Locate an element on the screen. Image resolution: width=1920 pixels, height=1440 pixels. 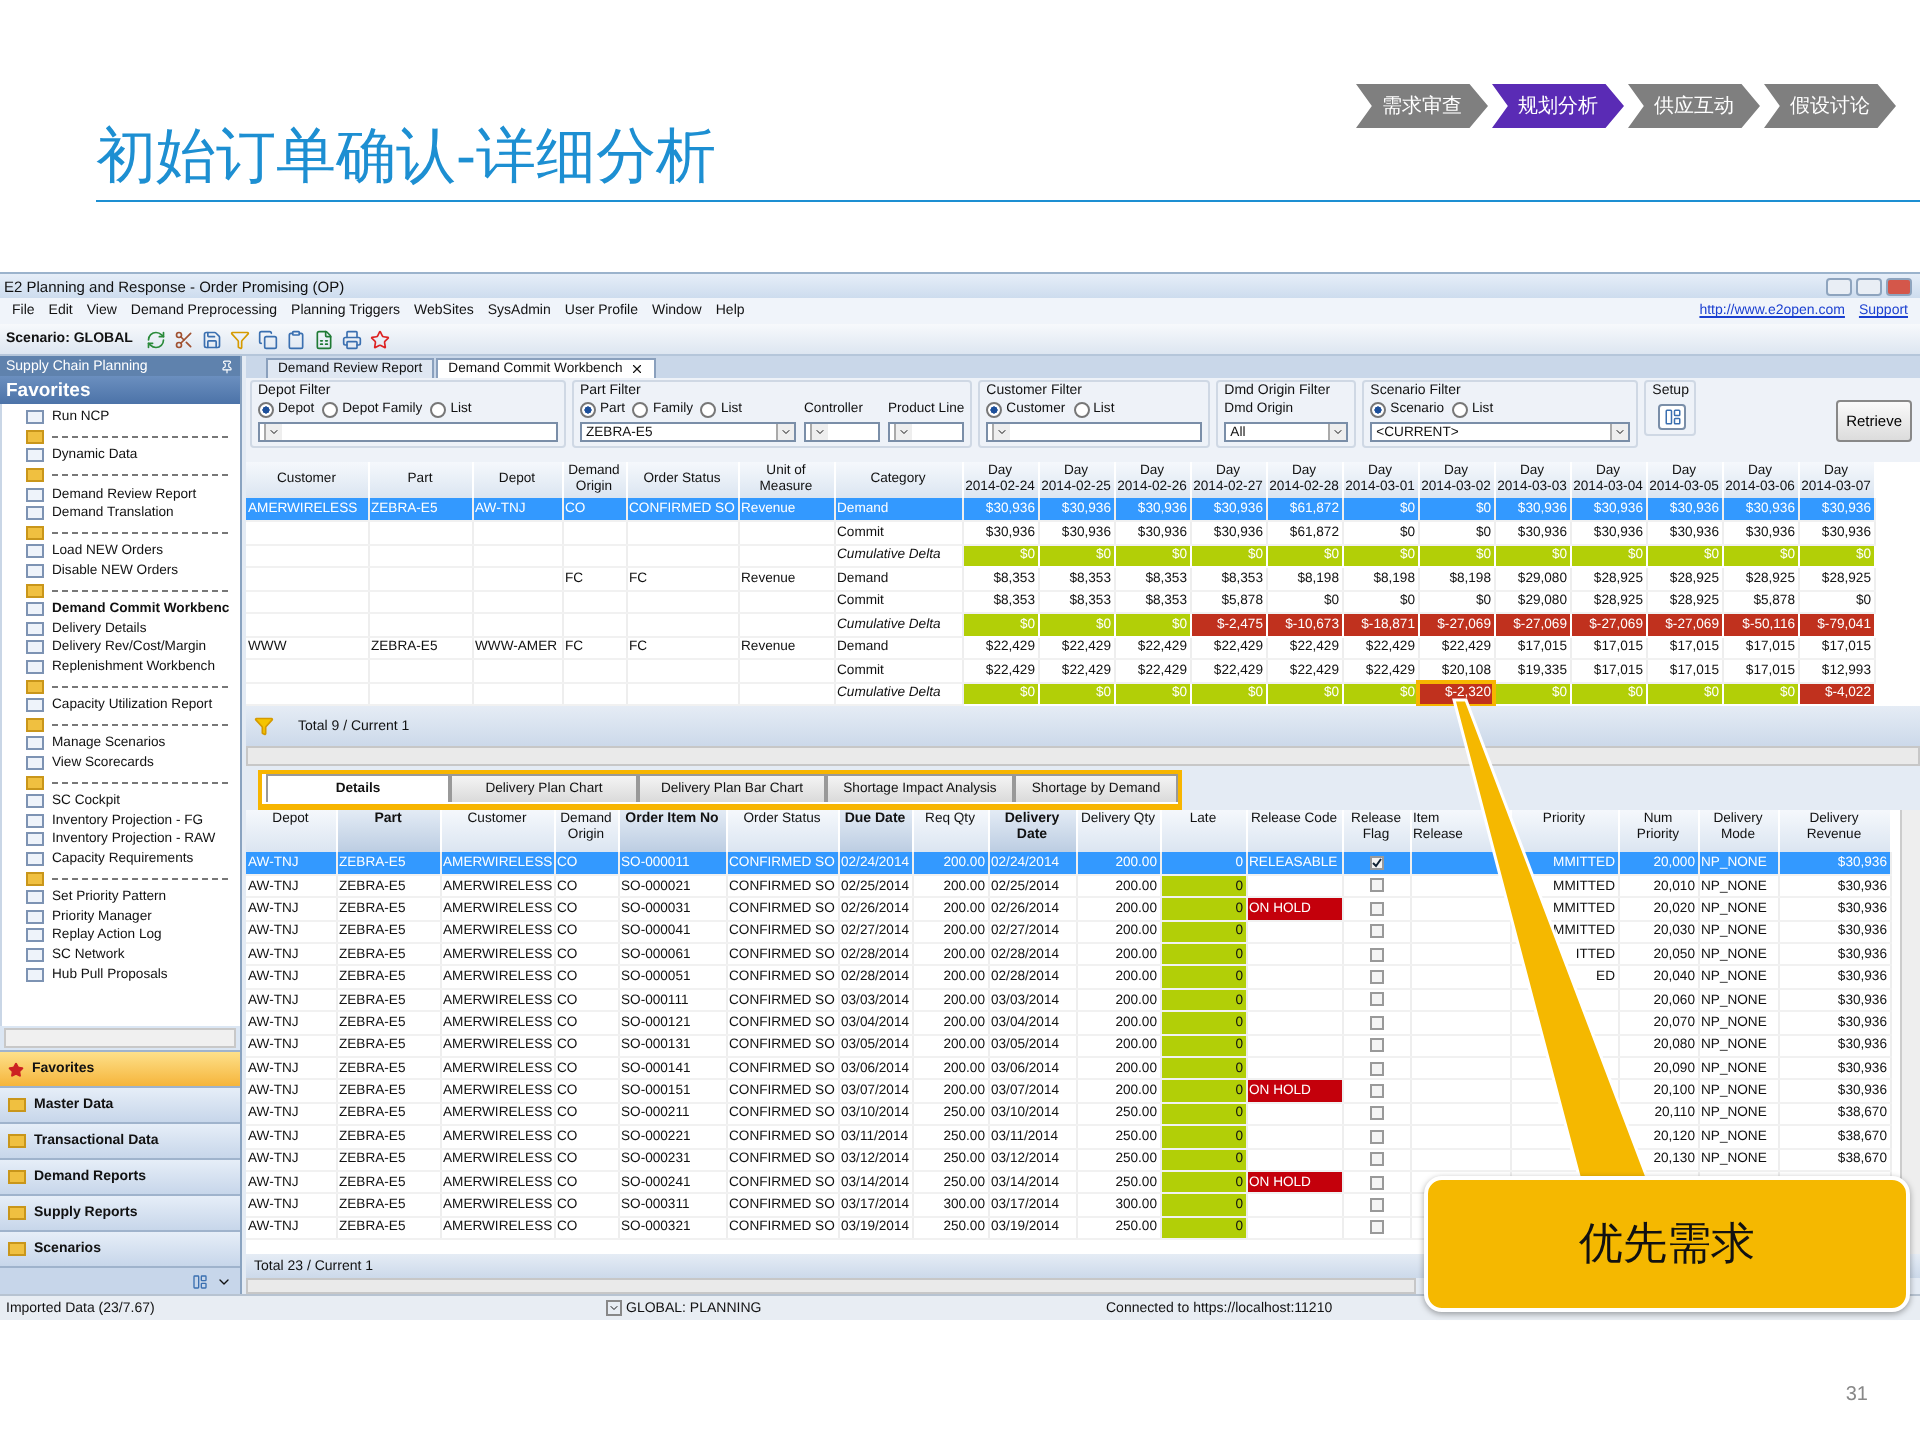
step-tab: 规划分析 is located at coordinates (1558, 106).